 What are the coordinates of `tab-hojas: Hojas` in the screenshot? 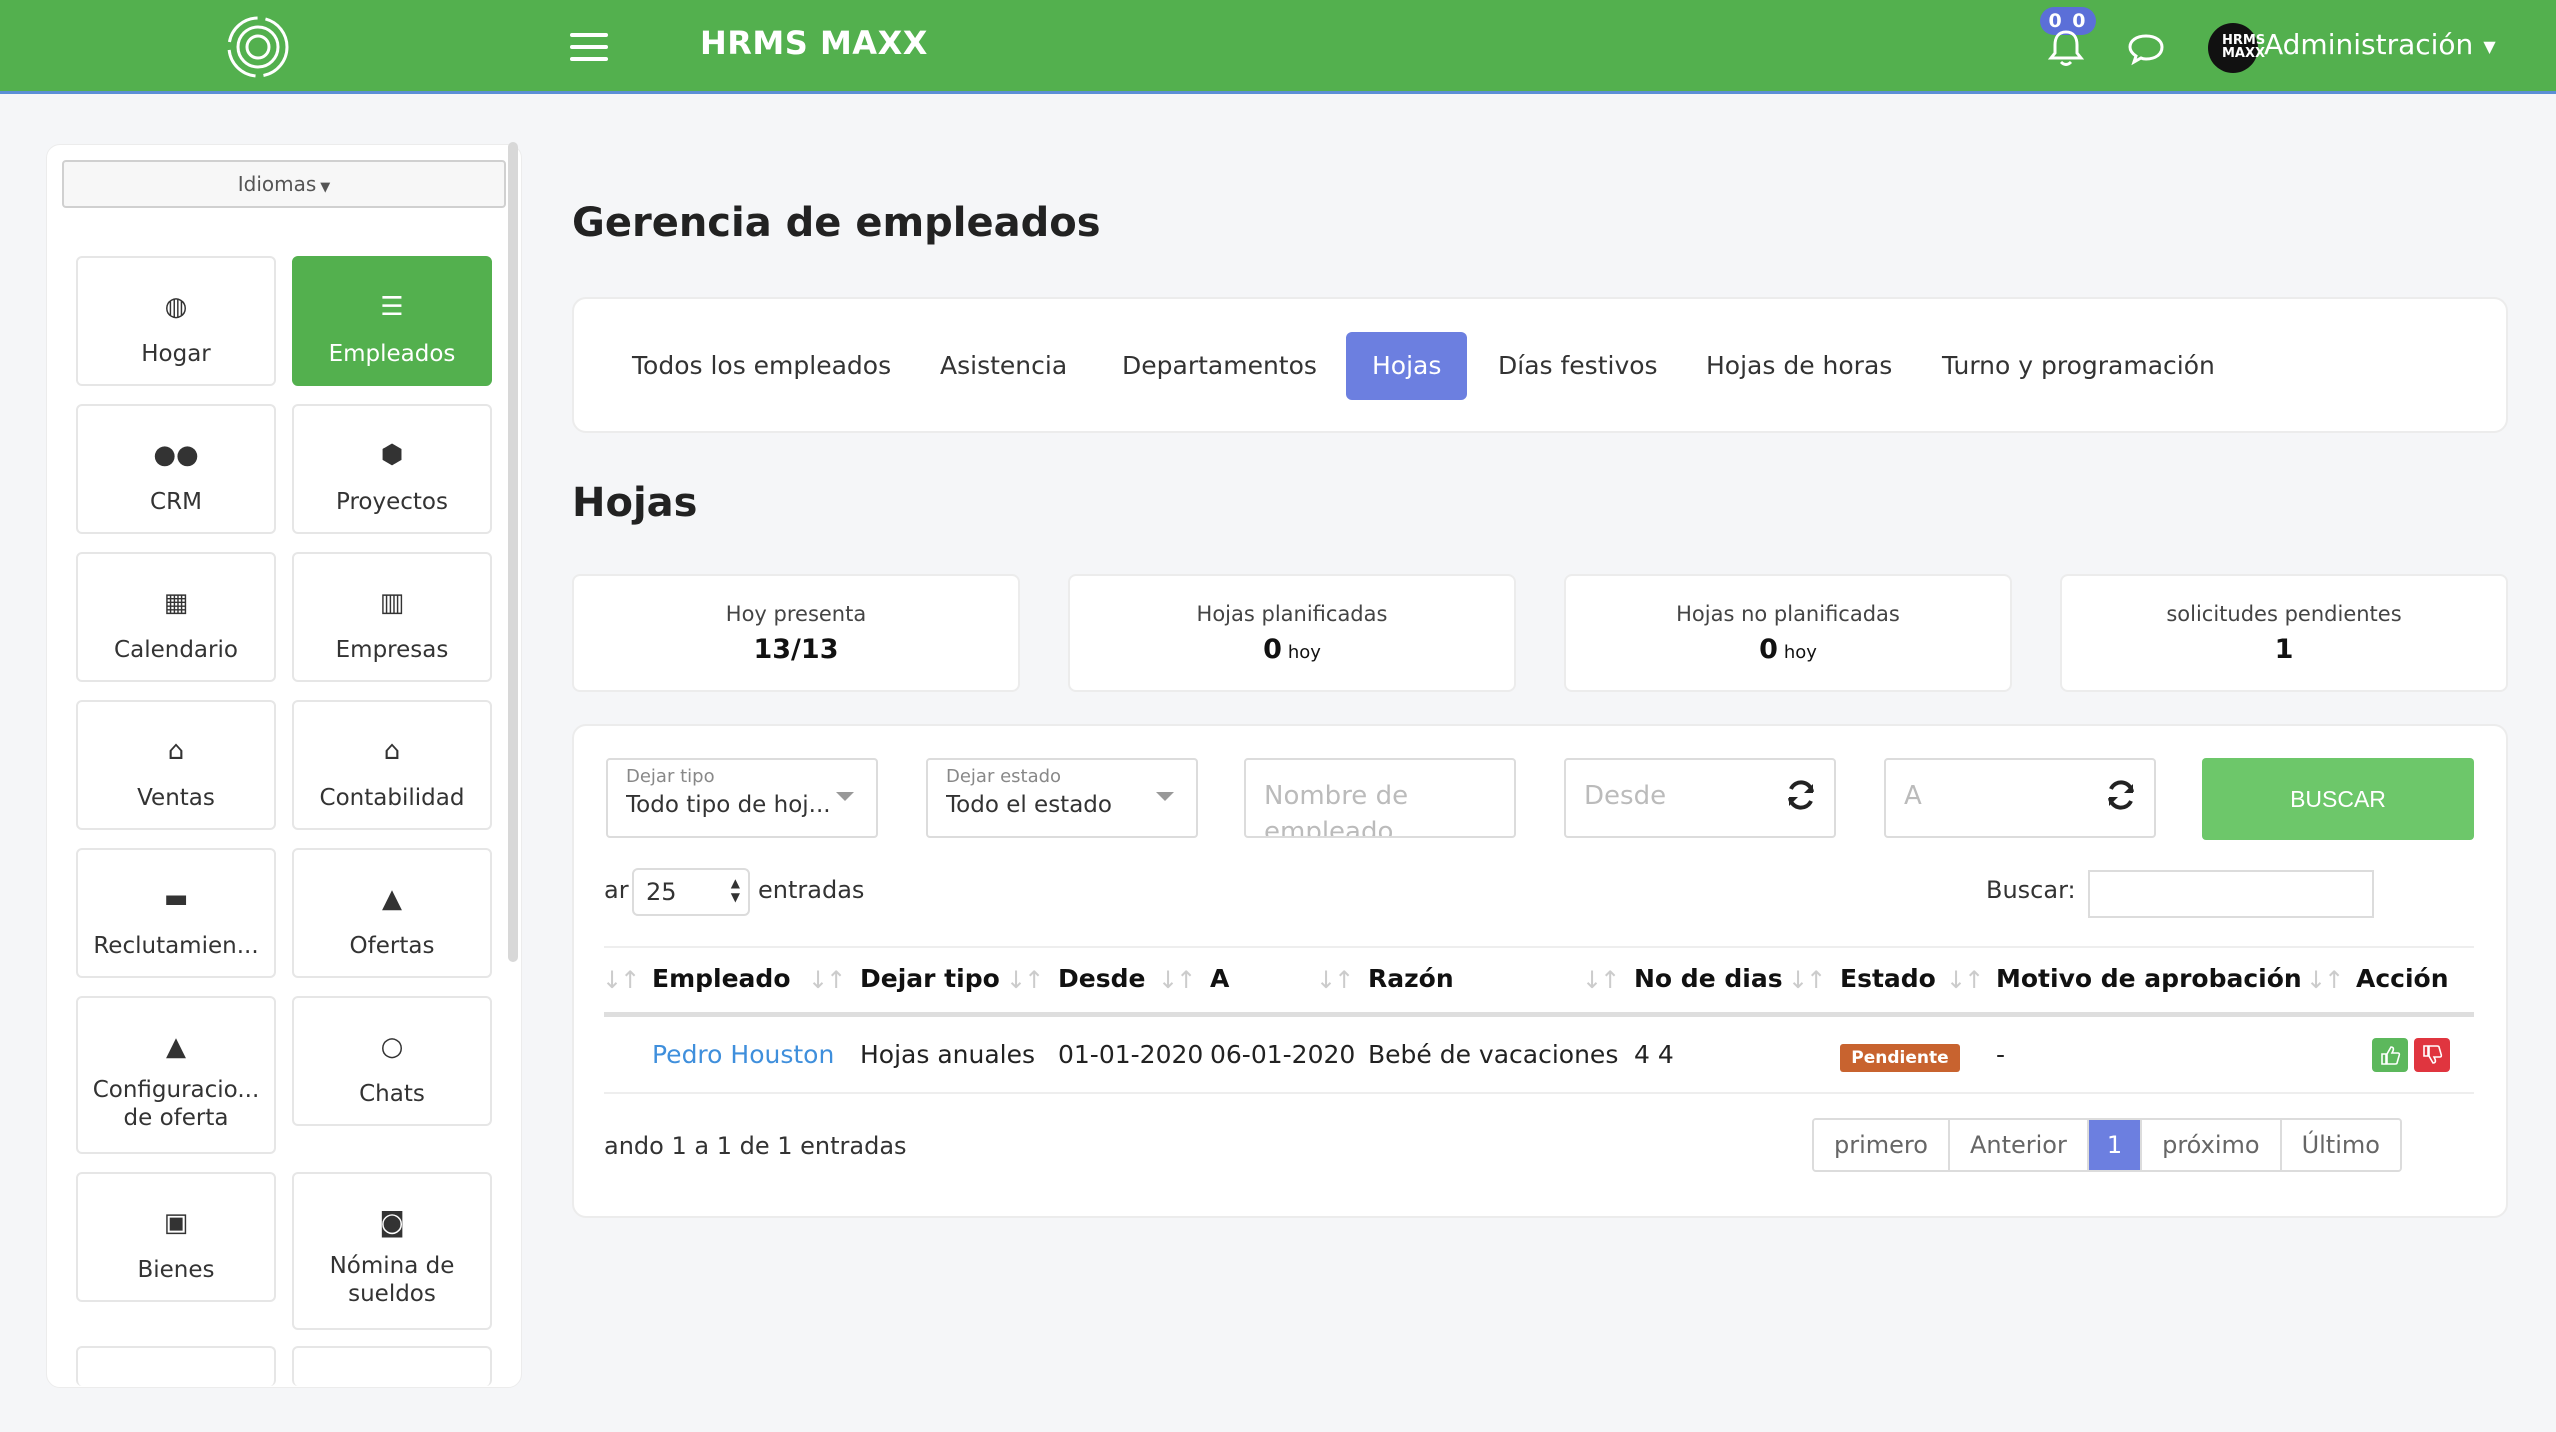 It's located at (1407, 366).